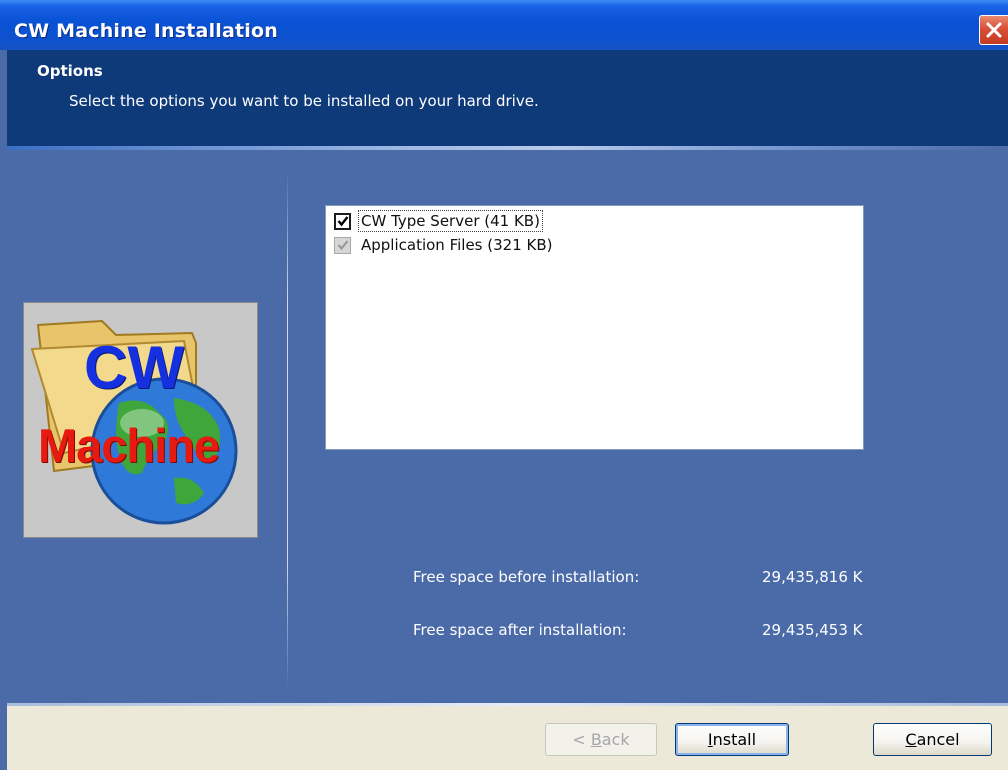  Describe the element at coordinates (526, 577) in the screenshot. I see `free-space-before-label: Free space before installation:` at that location.